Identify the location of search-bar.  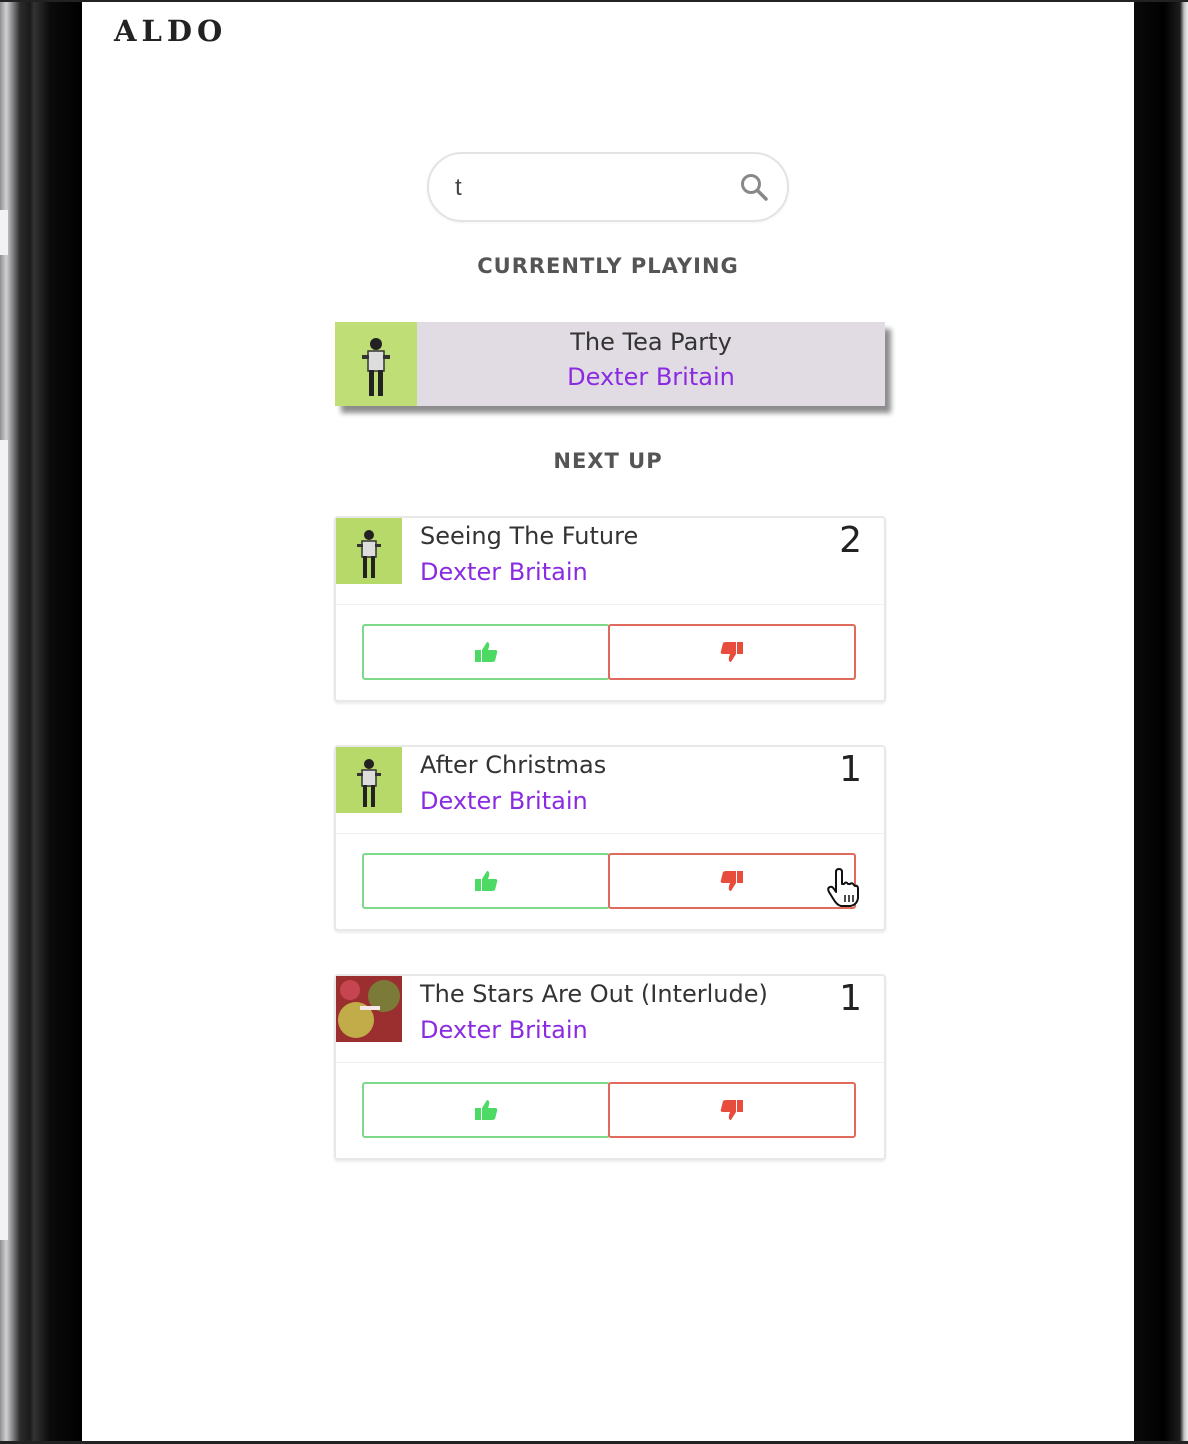
(608, 187).